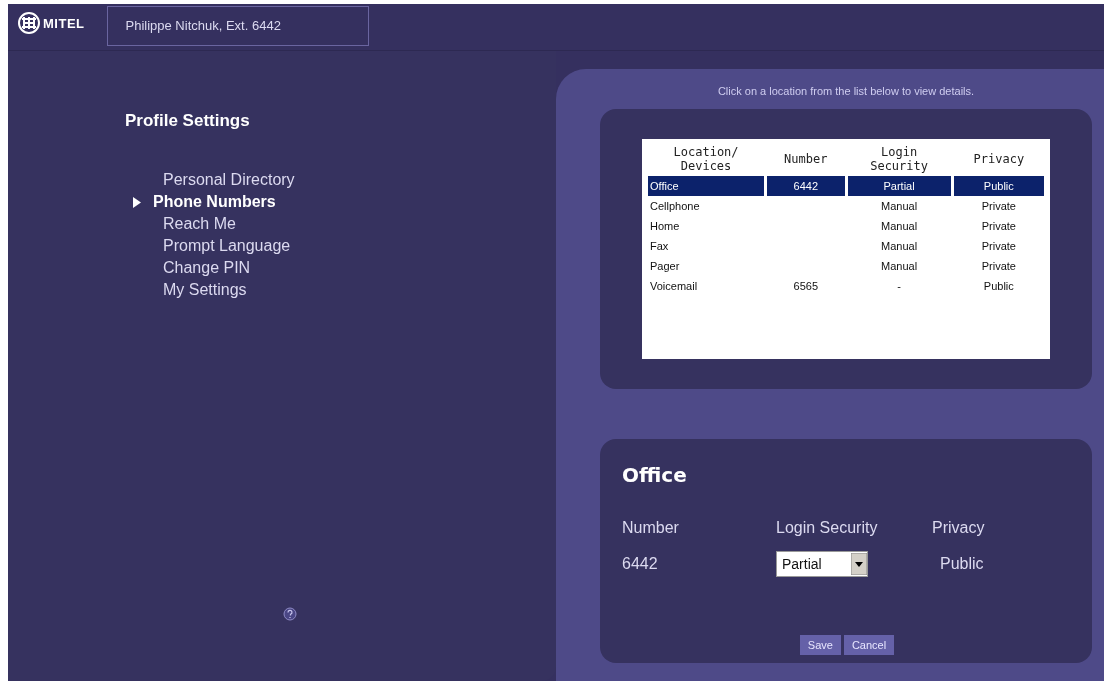  I want to click on table-cell: Voicemail, so click(706, 286).